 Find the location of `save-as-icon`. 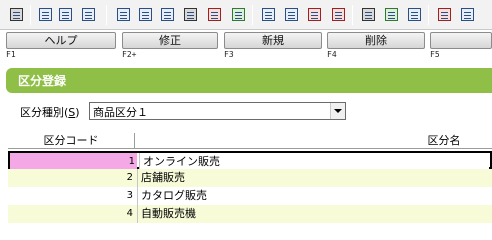

save-as-icon is located at coordinates (65, 14).